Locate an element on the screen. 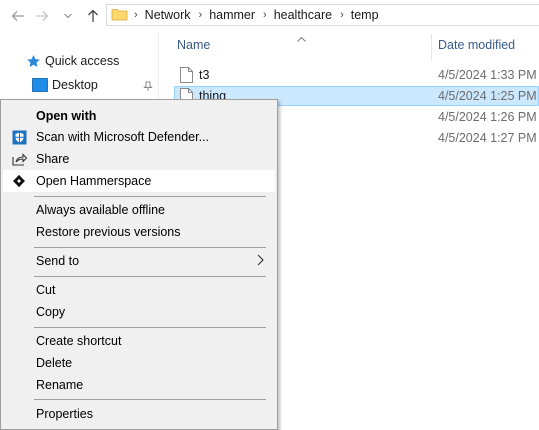 The width and height of the screenshot is (539, 430). menu-item-label: Open Hammerspace is located at coordinates (94, 181).